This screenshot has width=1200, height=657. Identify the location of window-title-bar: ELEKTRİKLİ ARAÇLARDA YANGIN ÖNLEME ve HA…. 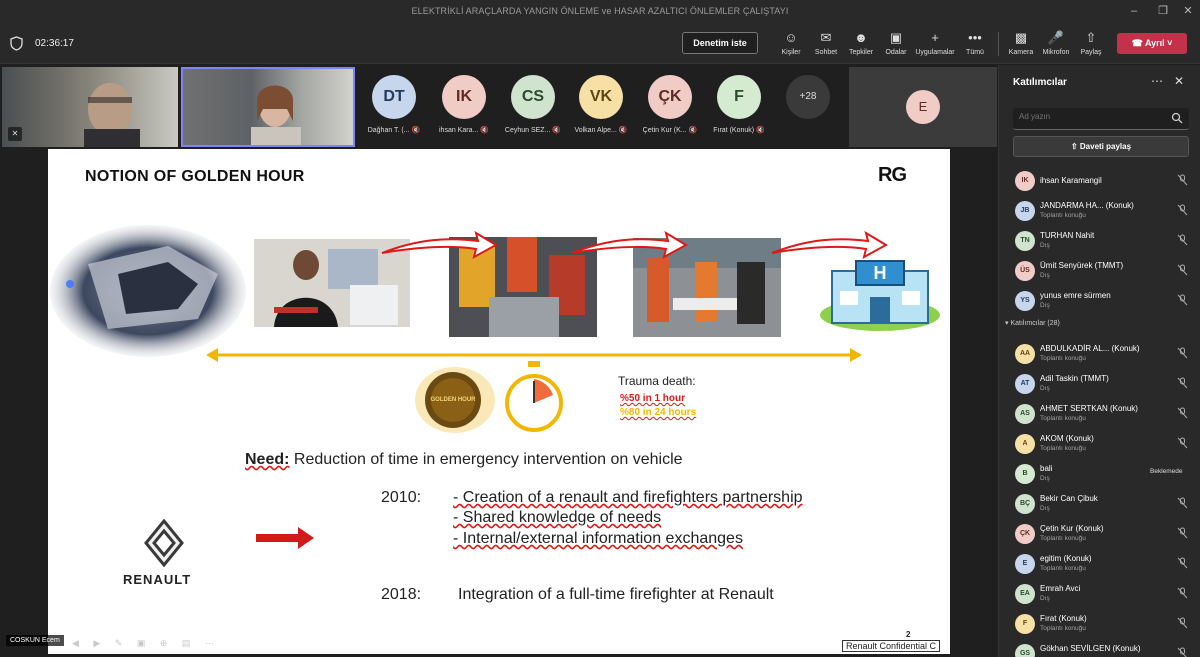
(600, 12).